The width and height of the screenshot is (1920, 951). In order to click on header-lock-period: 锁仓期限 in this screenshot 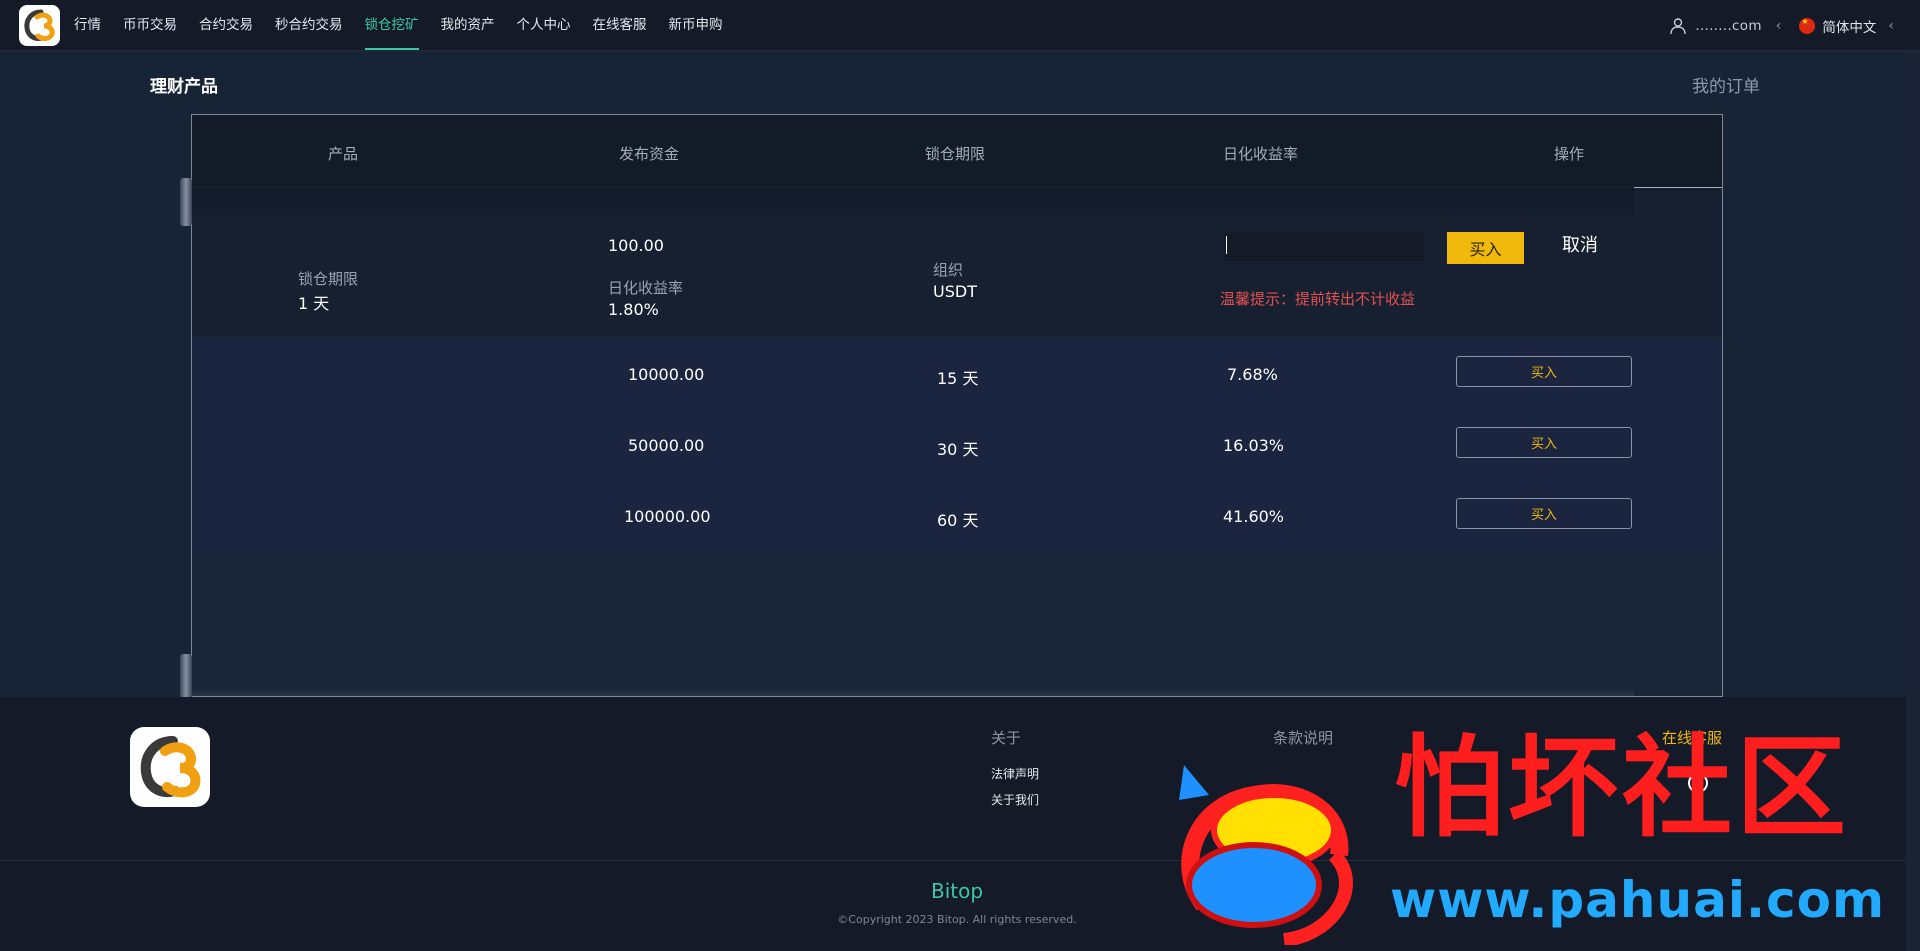, I will do `click(955, 154)`.